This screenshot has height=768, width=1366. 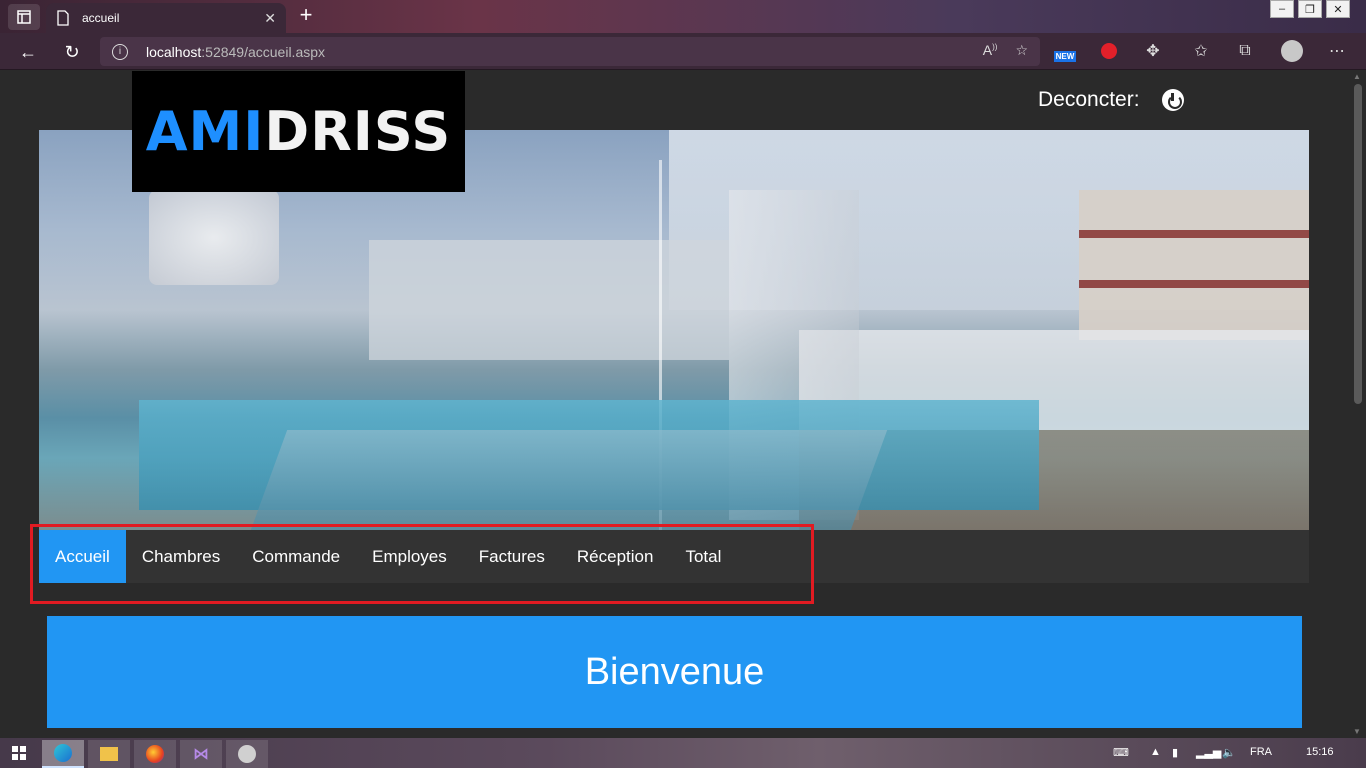 I want to click on address-bar: i localhost:52849/accueil.aspx A)) ☆, so click(x=570, y=51).